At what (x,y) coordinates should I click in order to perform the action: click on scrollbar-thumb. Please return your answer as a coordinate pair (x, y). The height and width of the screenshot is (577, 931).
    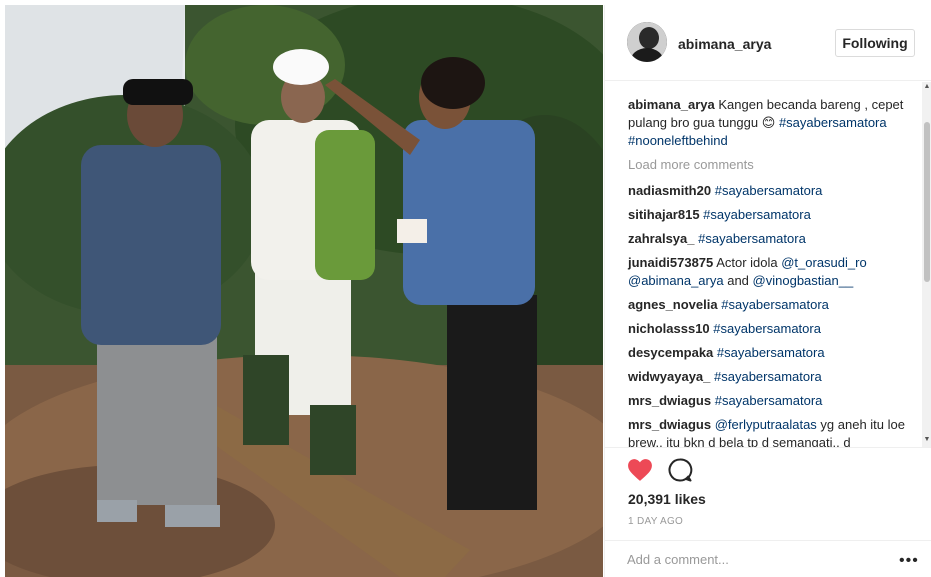
    Looking at the image, I should click on (927, 202).